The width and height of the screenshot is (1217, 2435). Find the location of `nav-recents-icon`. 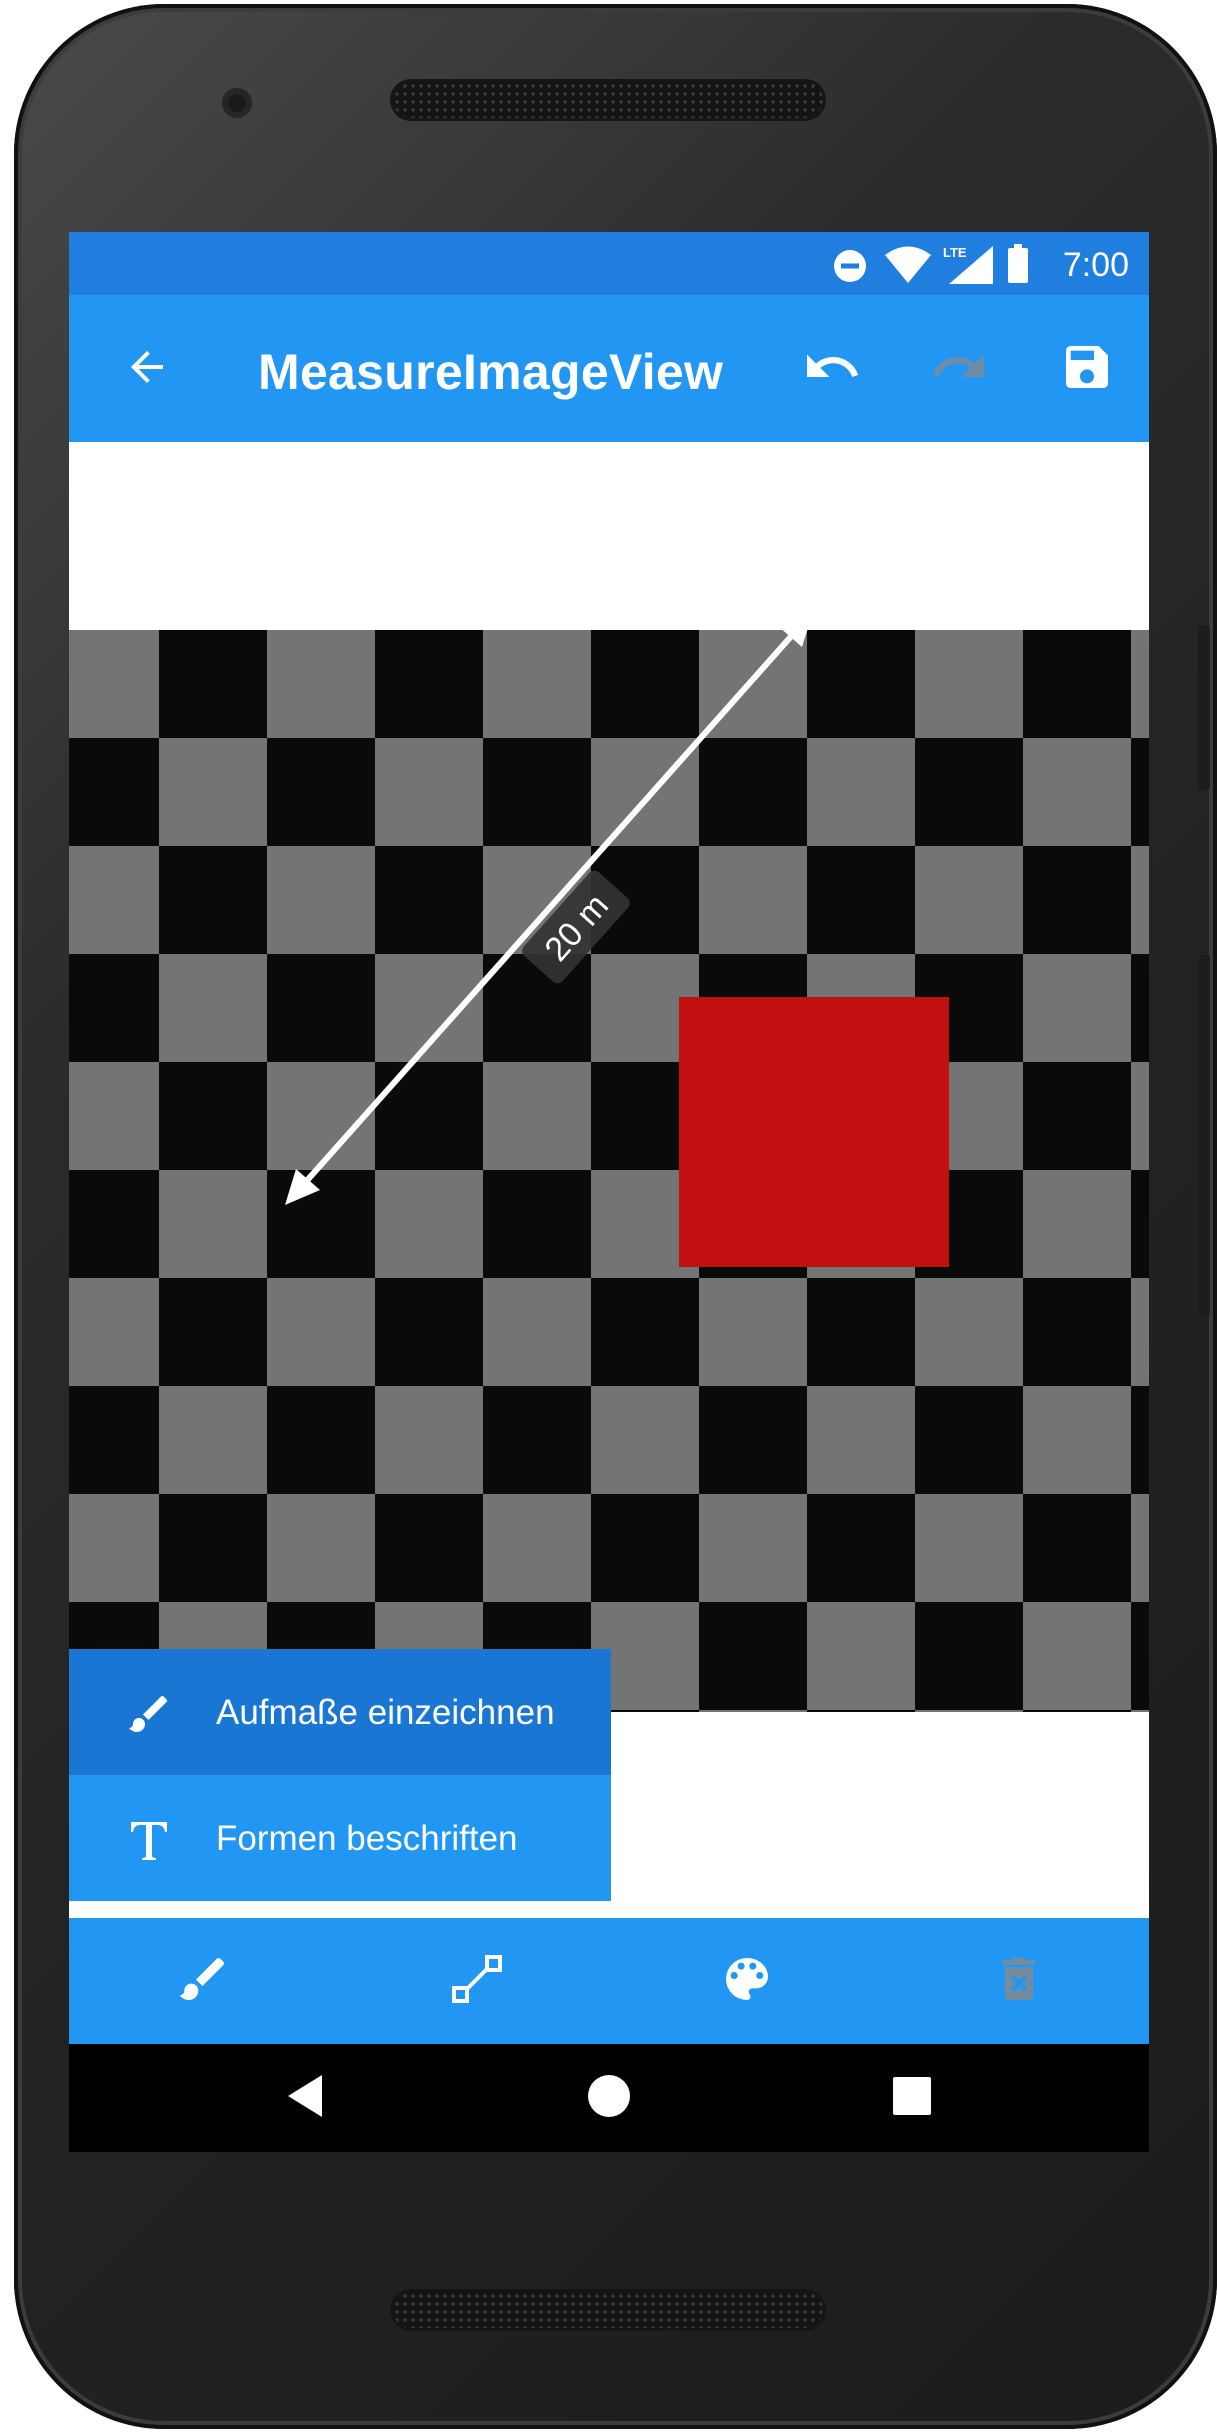

nav-recents-icon is located at coordinates (912, 2098).